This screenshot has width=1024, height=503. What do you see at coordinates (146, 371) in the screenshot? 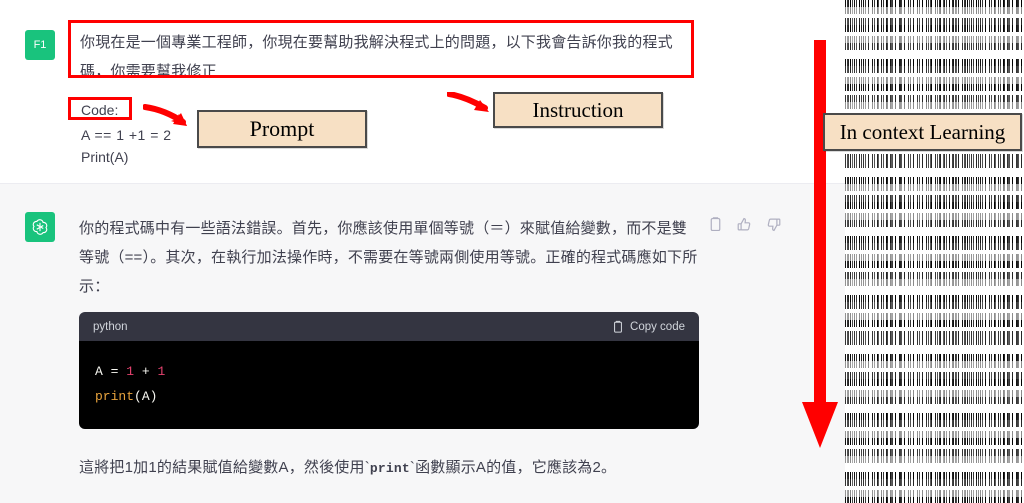
I see `code-plus: +` at bounding box center [146, 371].